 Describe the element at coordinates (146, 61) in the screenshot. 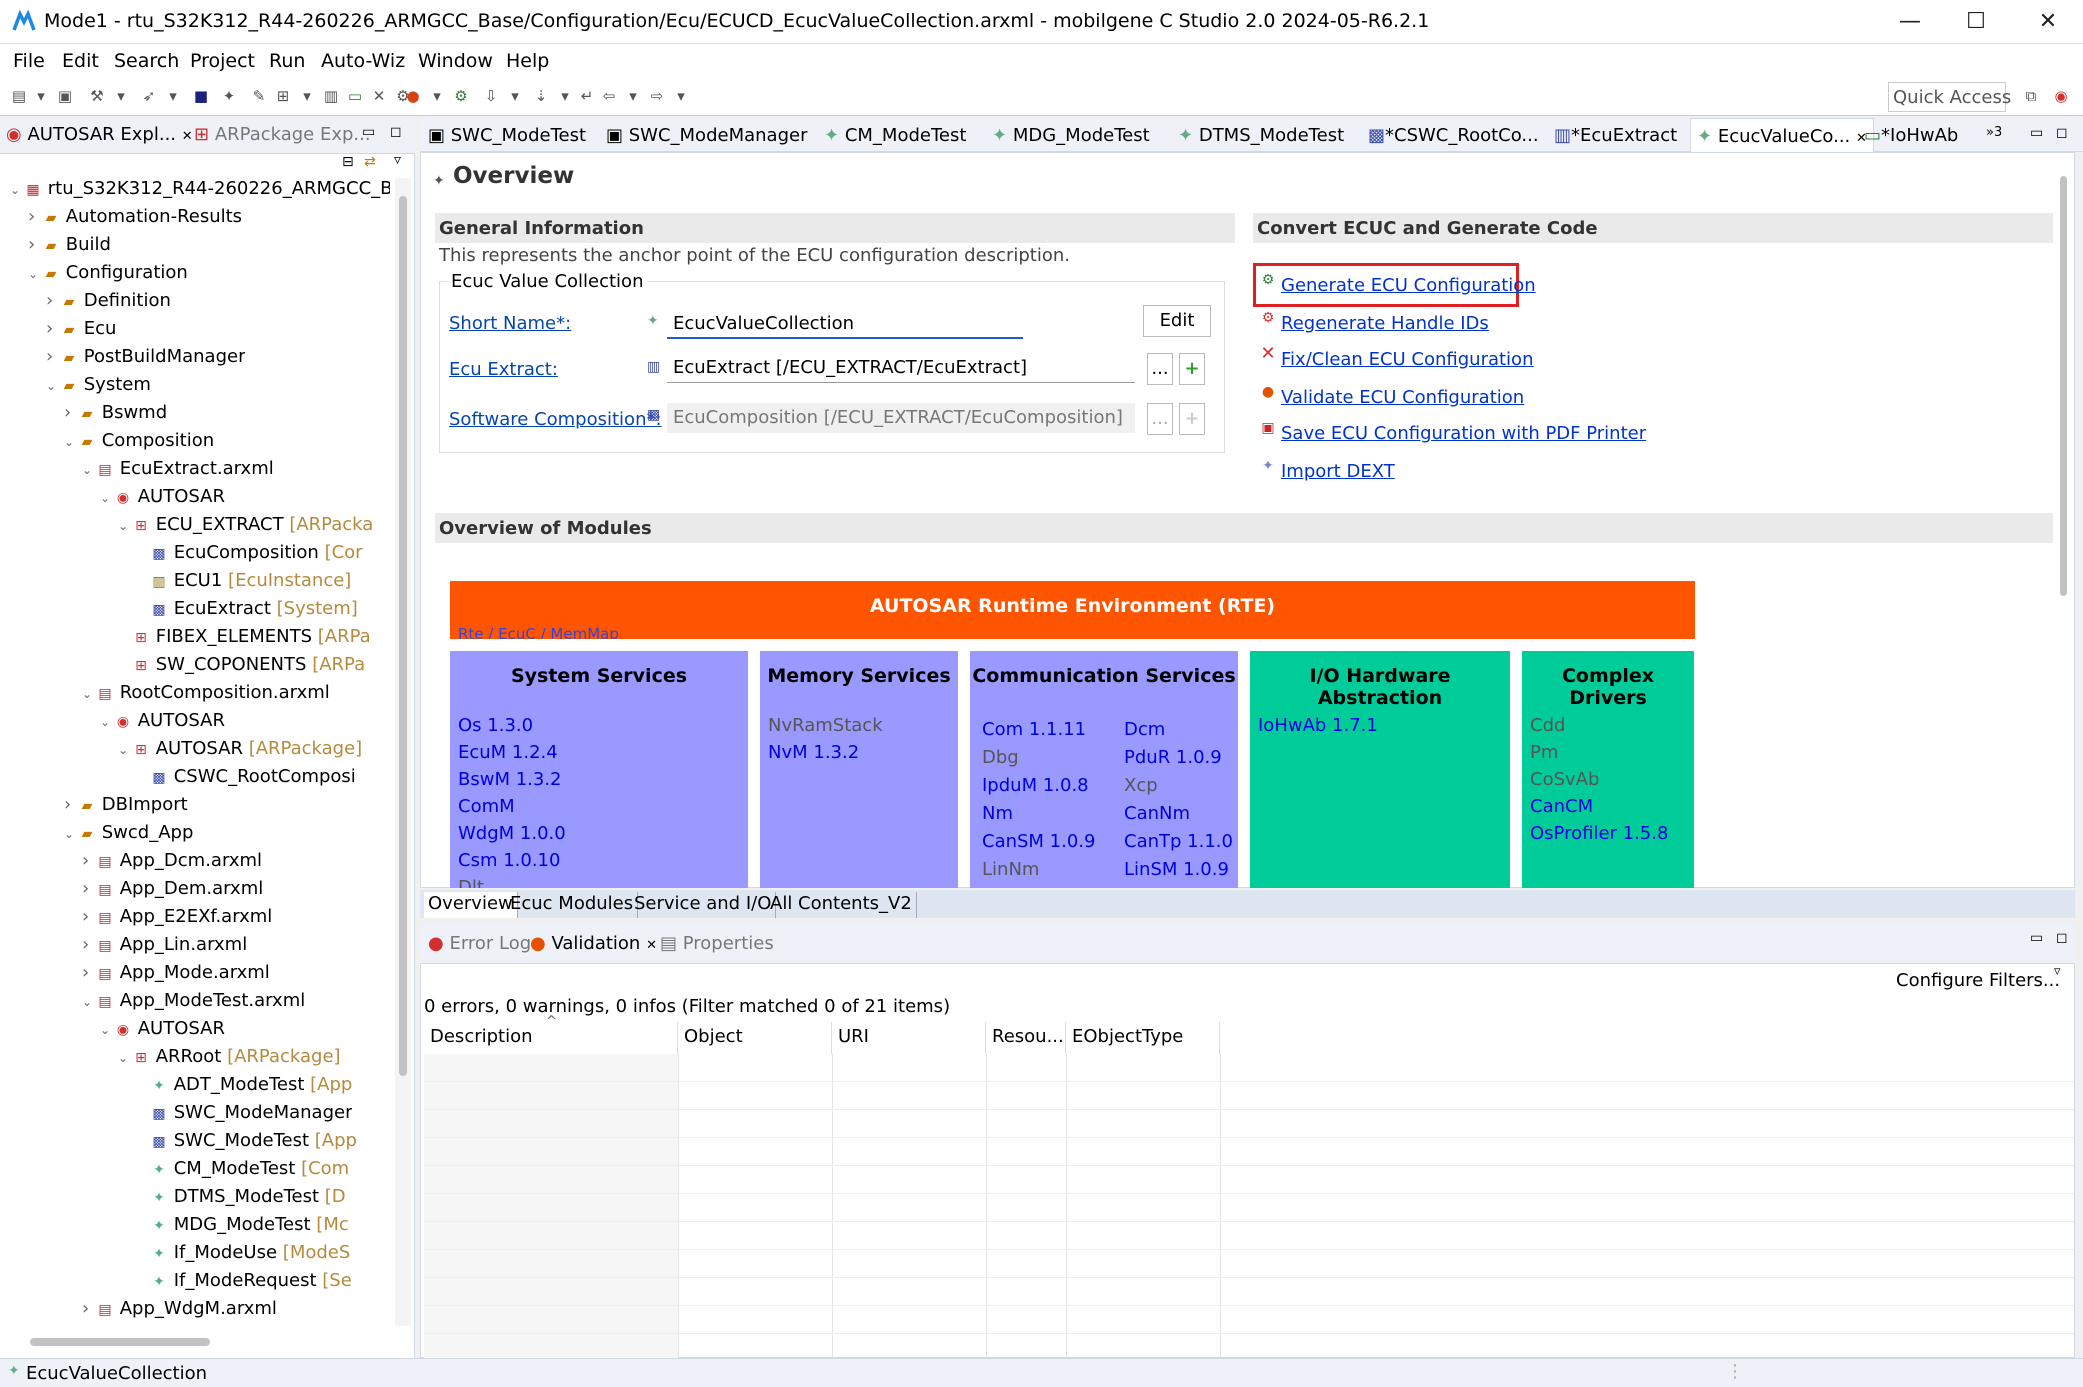

I see `menu-search: Search` at that location.